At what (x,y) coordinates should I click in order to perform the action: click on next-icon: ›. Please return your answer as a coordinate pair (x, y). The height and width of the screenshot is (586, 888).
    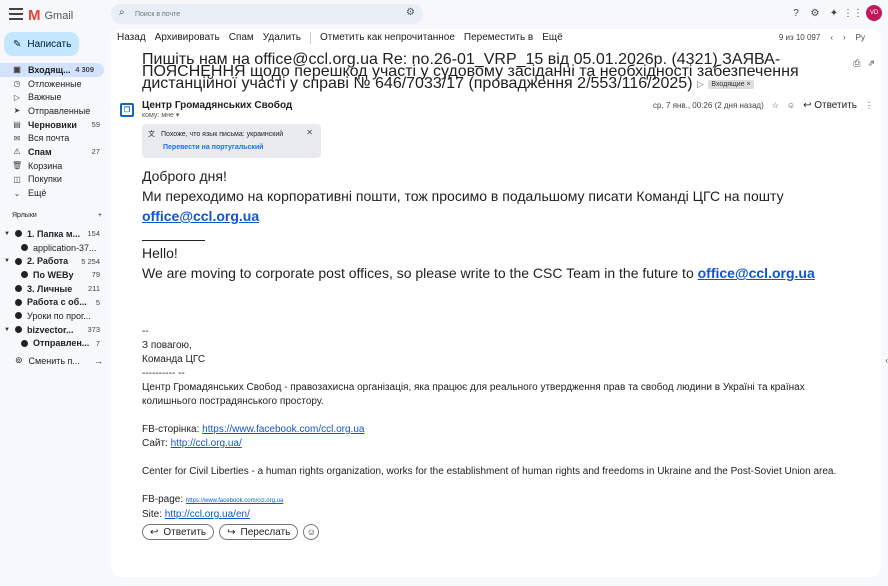
    Looking at the image, I should click on (844, 37).